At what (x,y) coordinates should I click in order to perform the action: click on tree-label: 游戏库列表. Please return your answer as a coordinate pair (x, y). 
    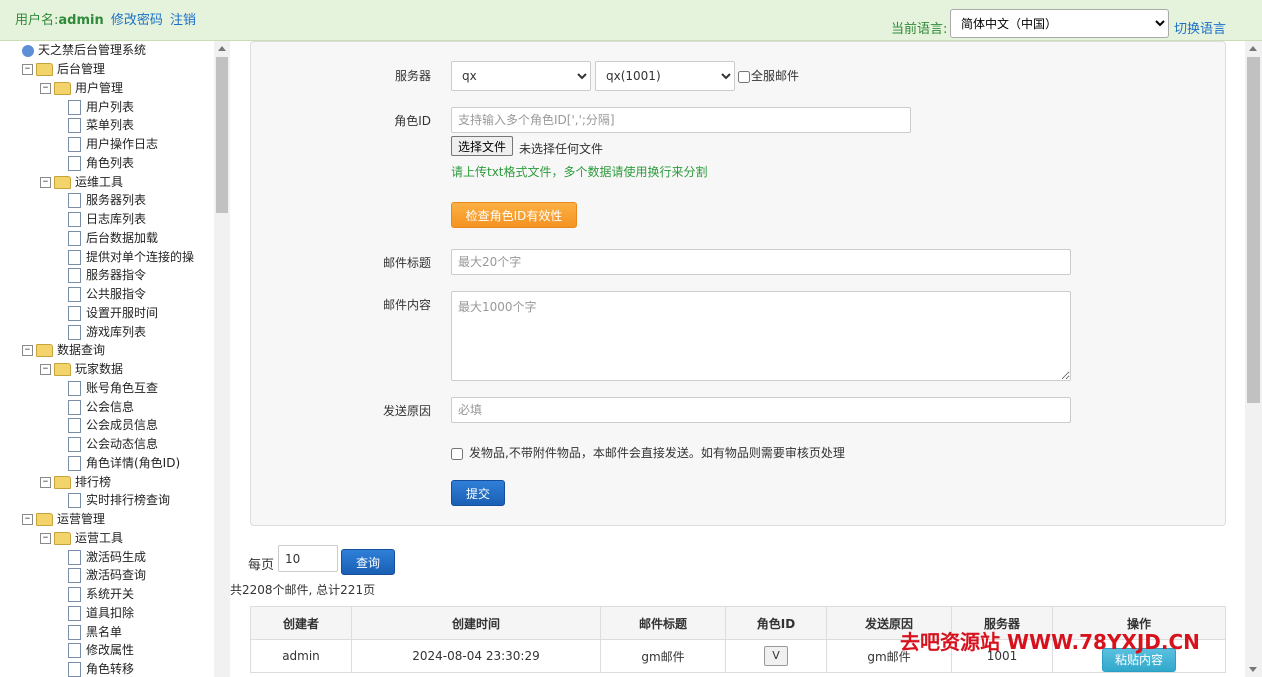
    Looking at the image, I should click on (116, 331).